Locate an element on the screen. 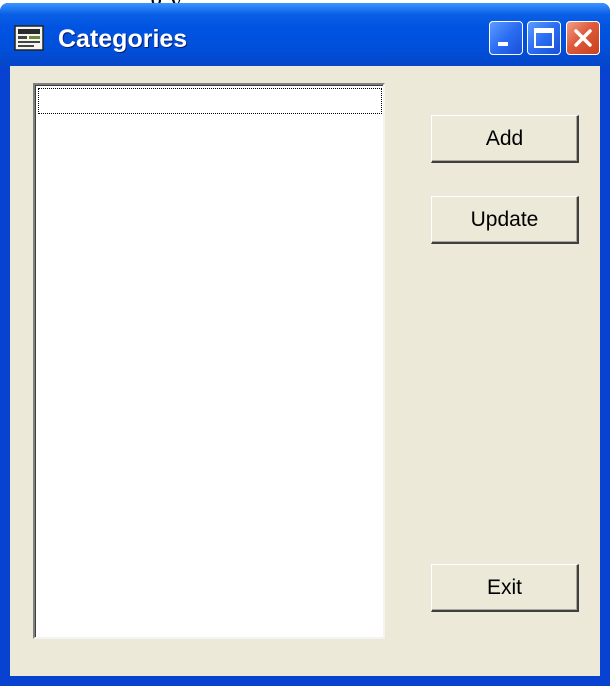 This screenshot has width=610, height=686. maximize-button is located at coordinates (544, 38).